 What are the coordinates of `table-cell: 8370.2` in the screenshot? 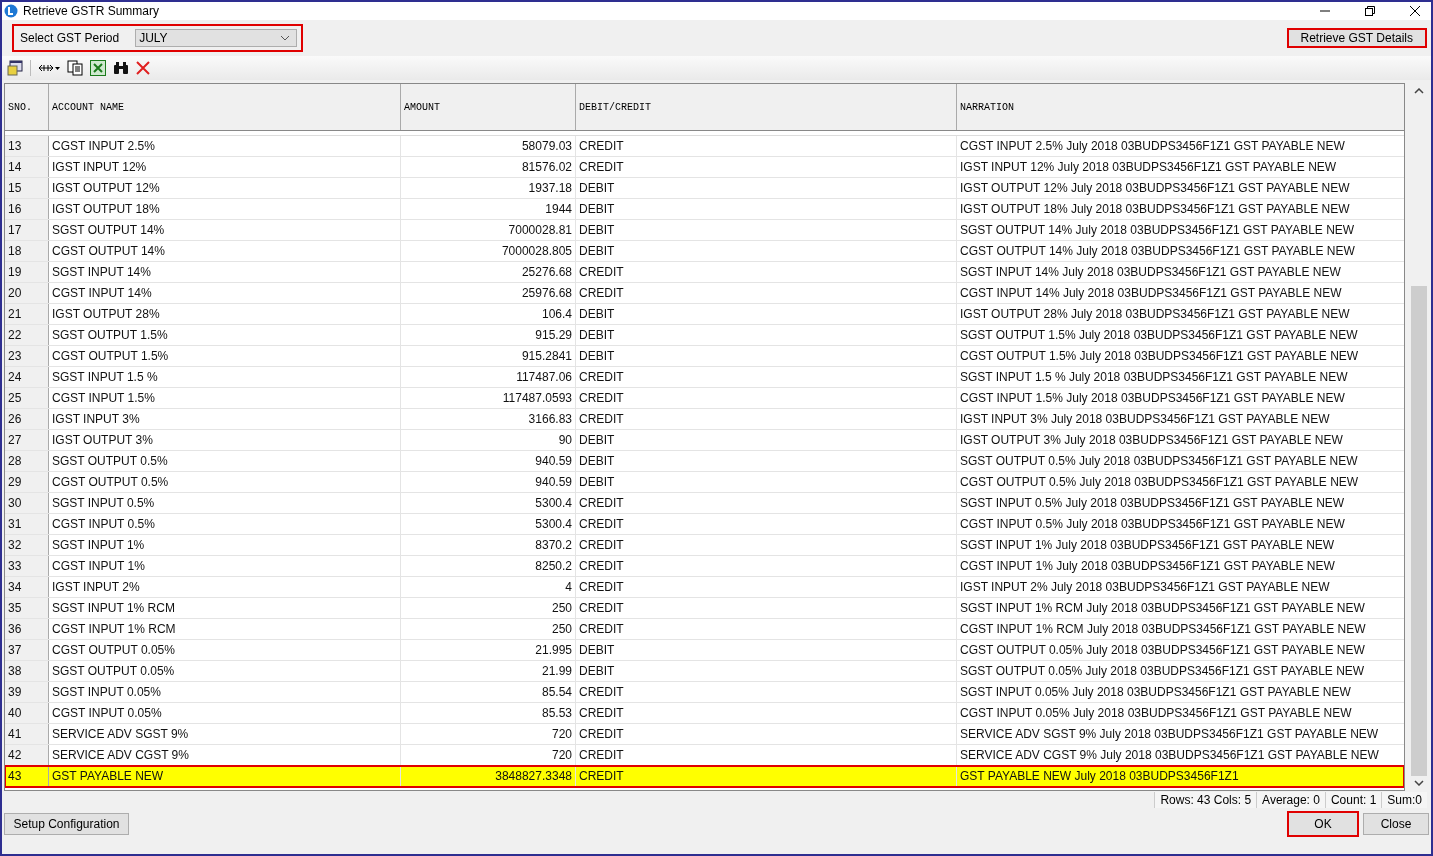 It's located at (488, 545).